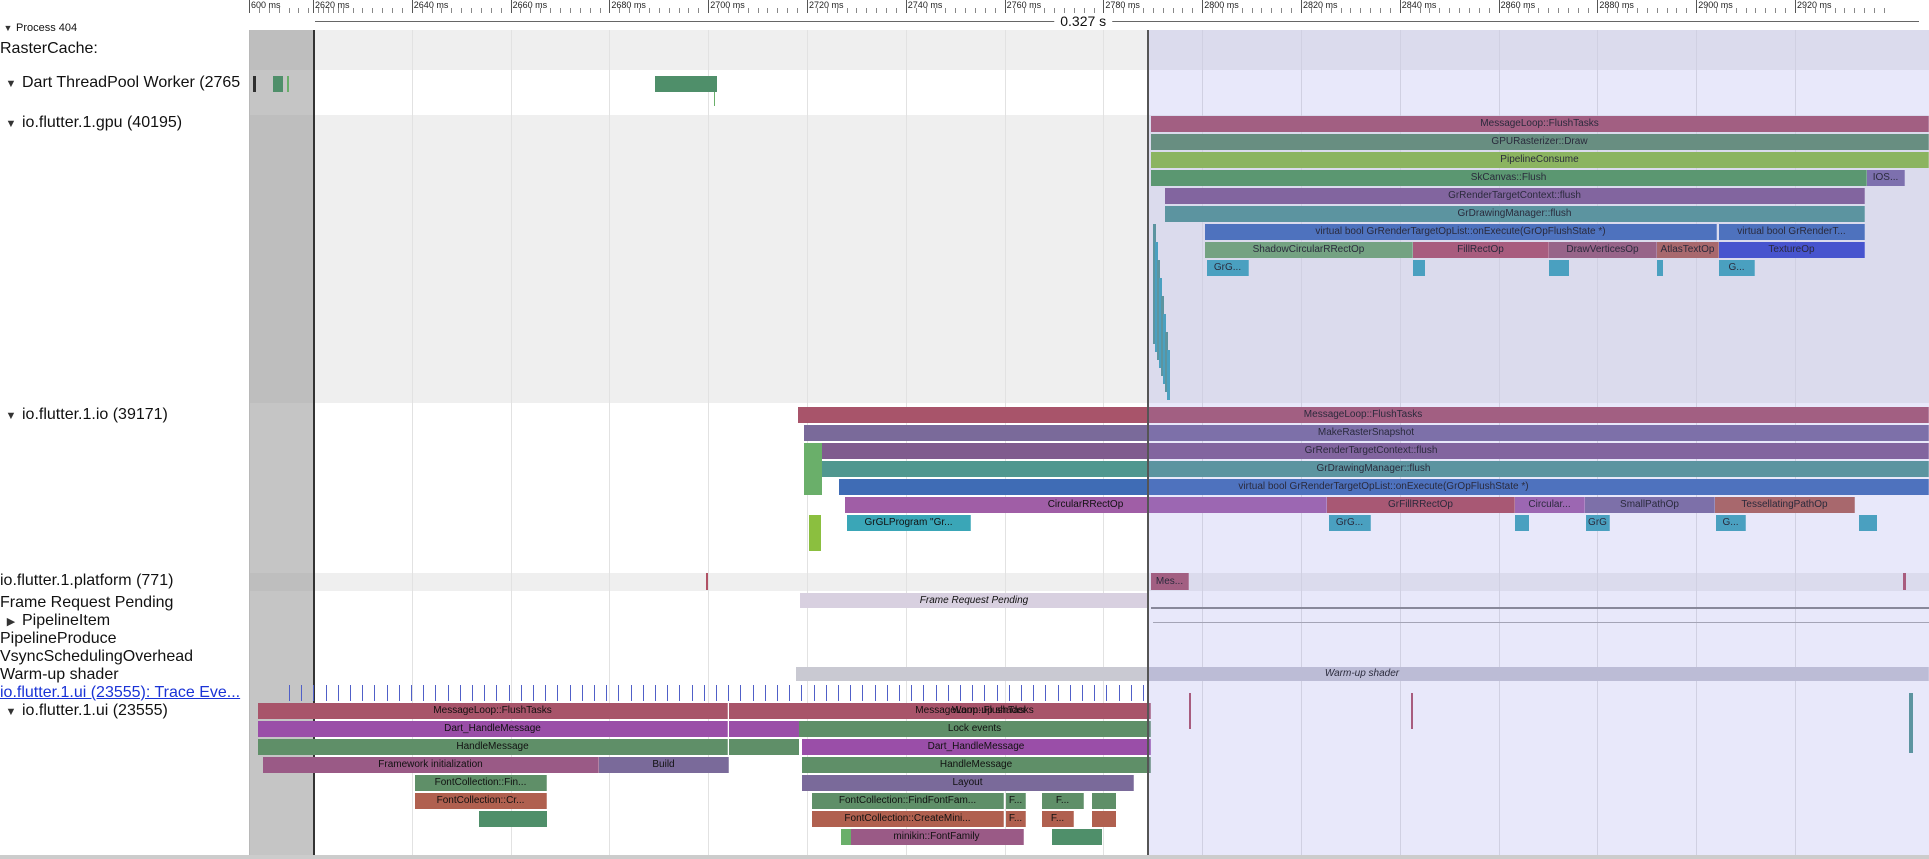 This screenshot has height=859, width=1929. Describe the element at coordinates (123, 123) in the screenshot. I see `track-label-gpu: ▼ io.flutter.1.gpu (40195)` at that location.